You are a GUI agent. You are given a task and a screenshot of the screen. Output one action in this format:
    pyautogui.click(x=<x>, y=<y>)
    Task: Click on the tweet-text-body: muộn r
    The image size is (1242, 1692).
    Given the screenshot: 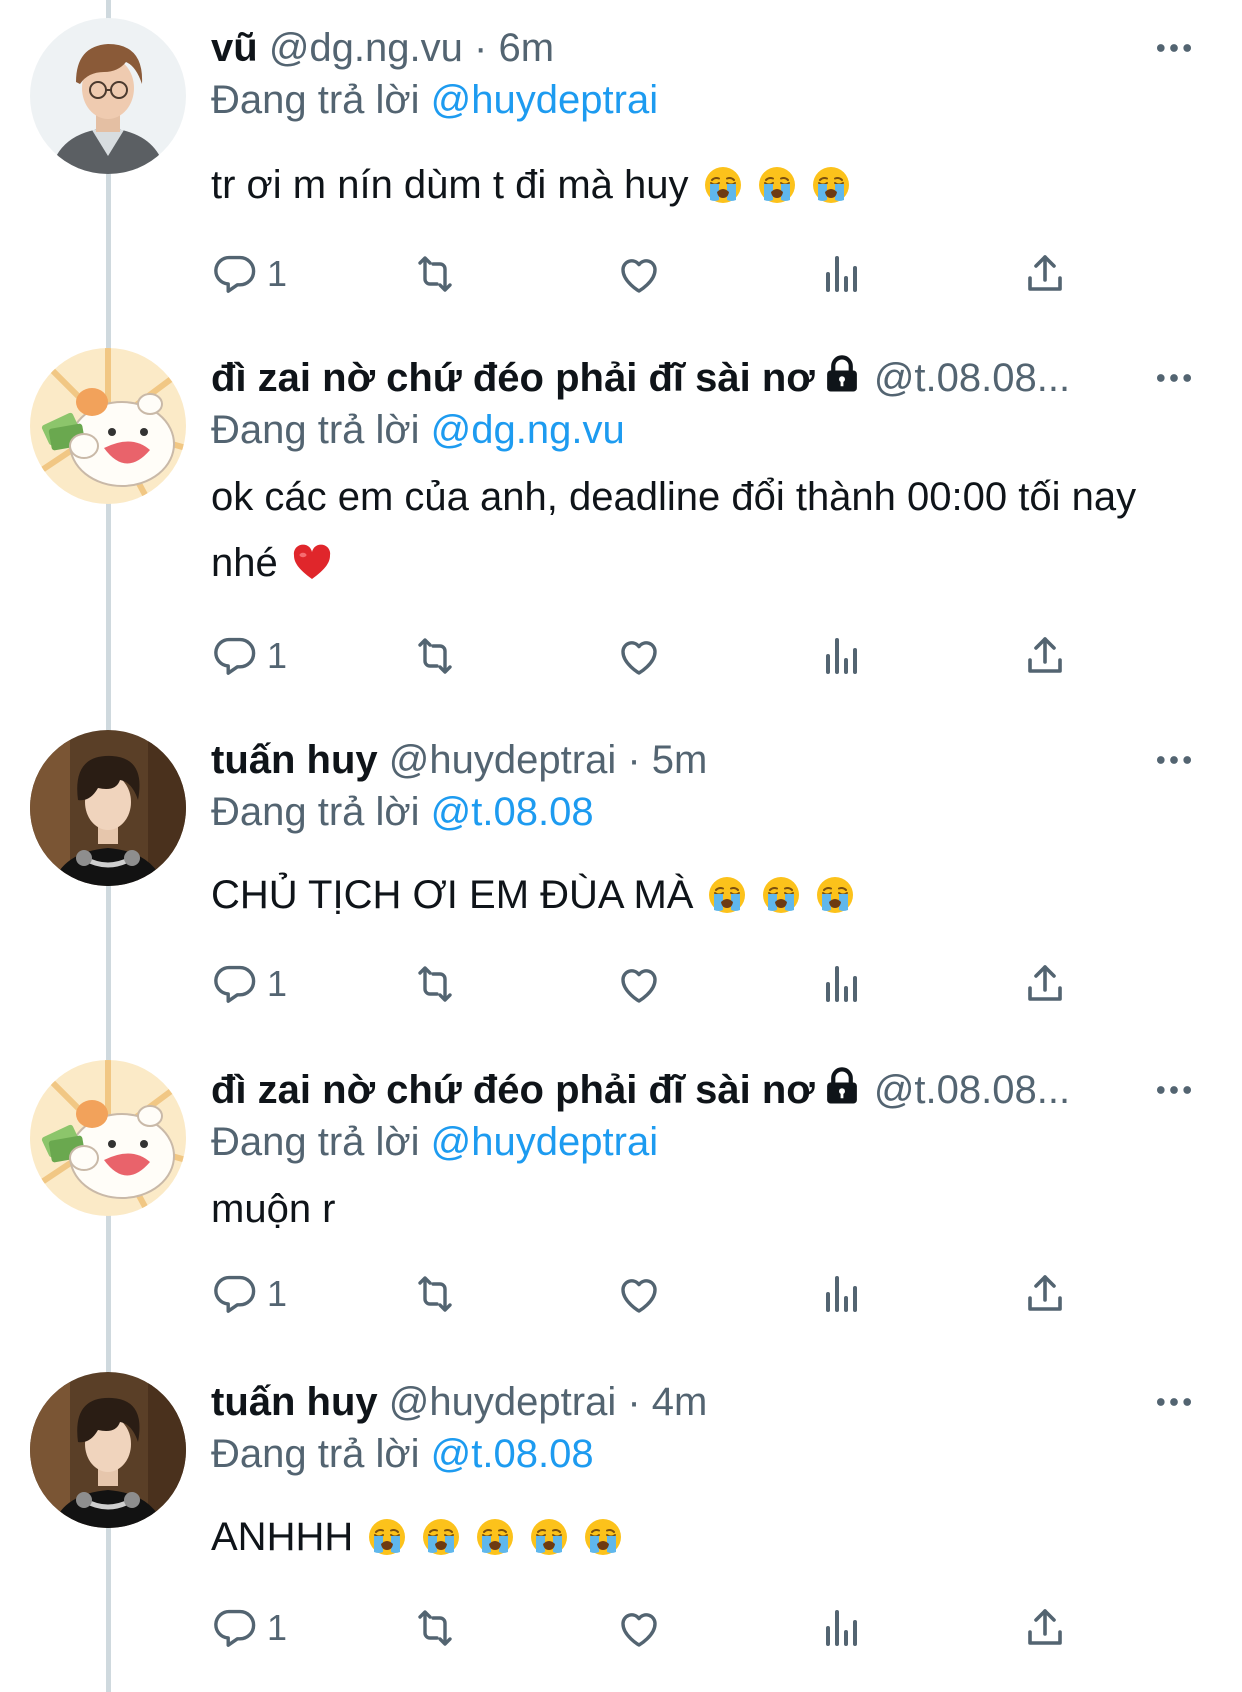 What is the action you would take?
    pyautogui.click(x=273, y=1209)
    